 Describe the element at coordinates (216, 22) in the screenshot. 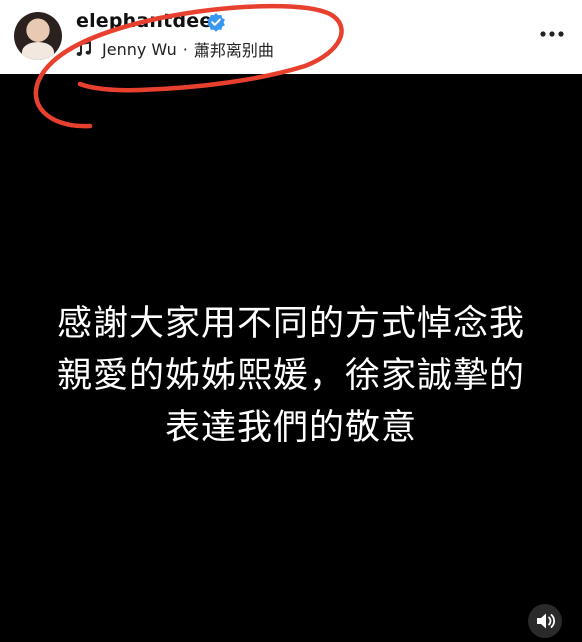

I see `verified-badge-icon` at that location.